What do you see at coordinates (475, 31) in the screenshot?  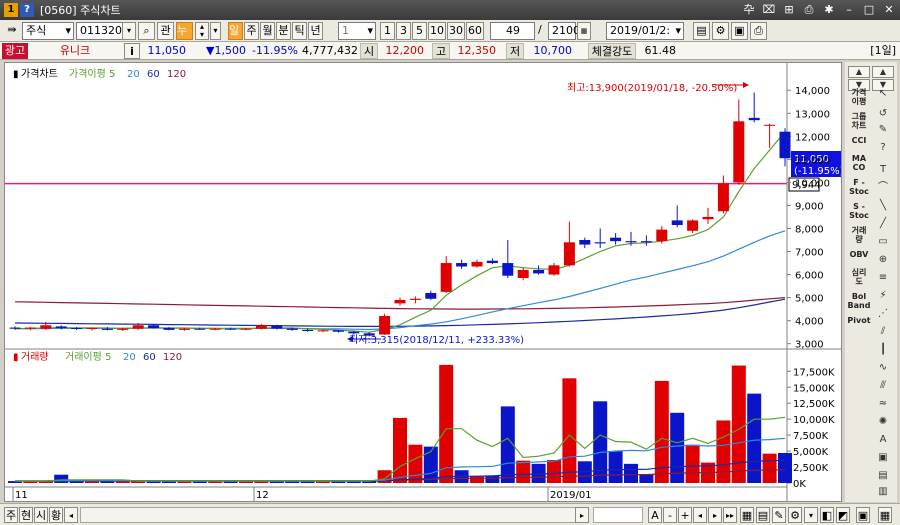 I see `count-60: 60` at bounding box center [475, 31].